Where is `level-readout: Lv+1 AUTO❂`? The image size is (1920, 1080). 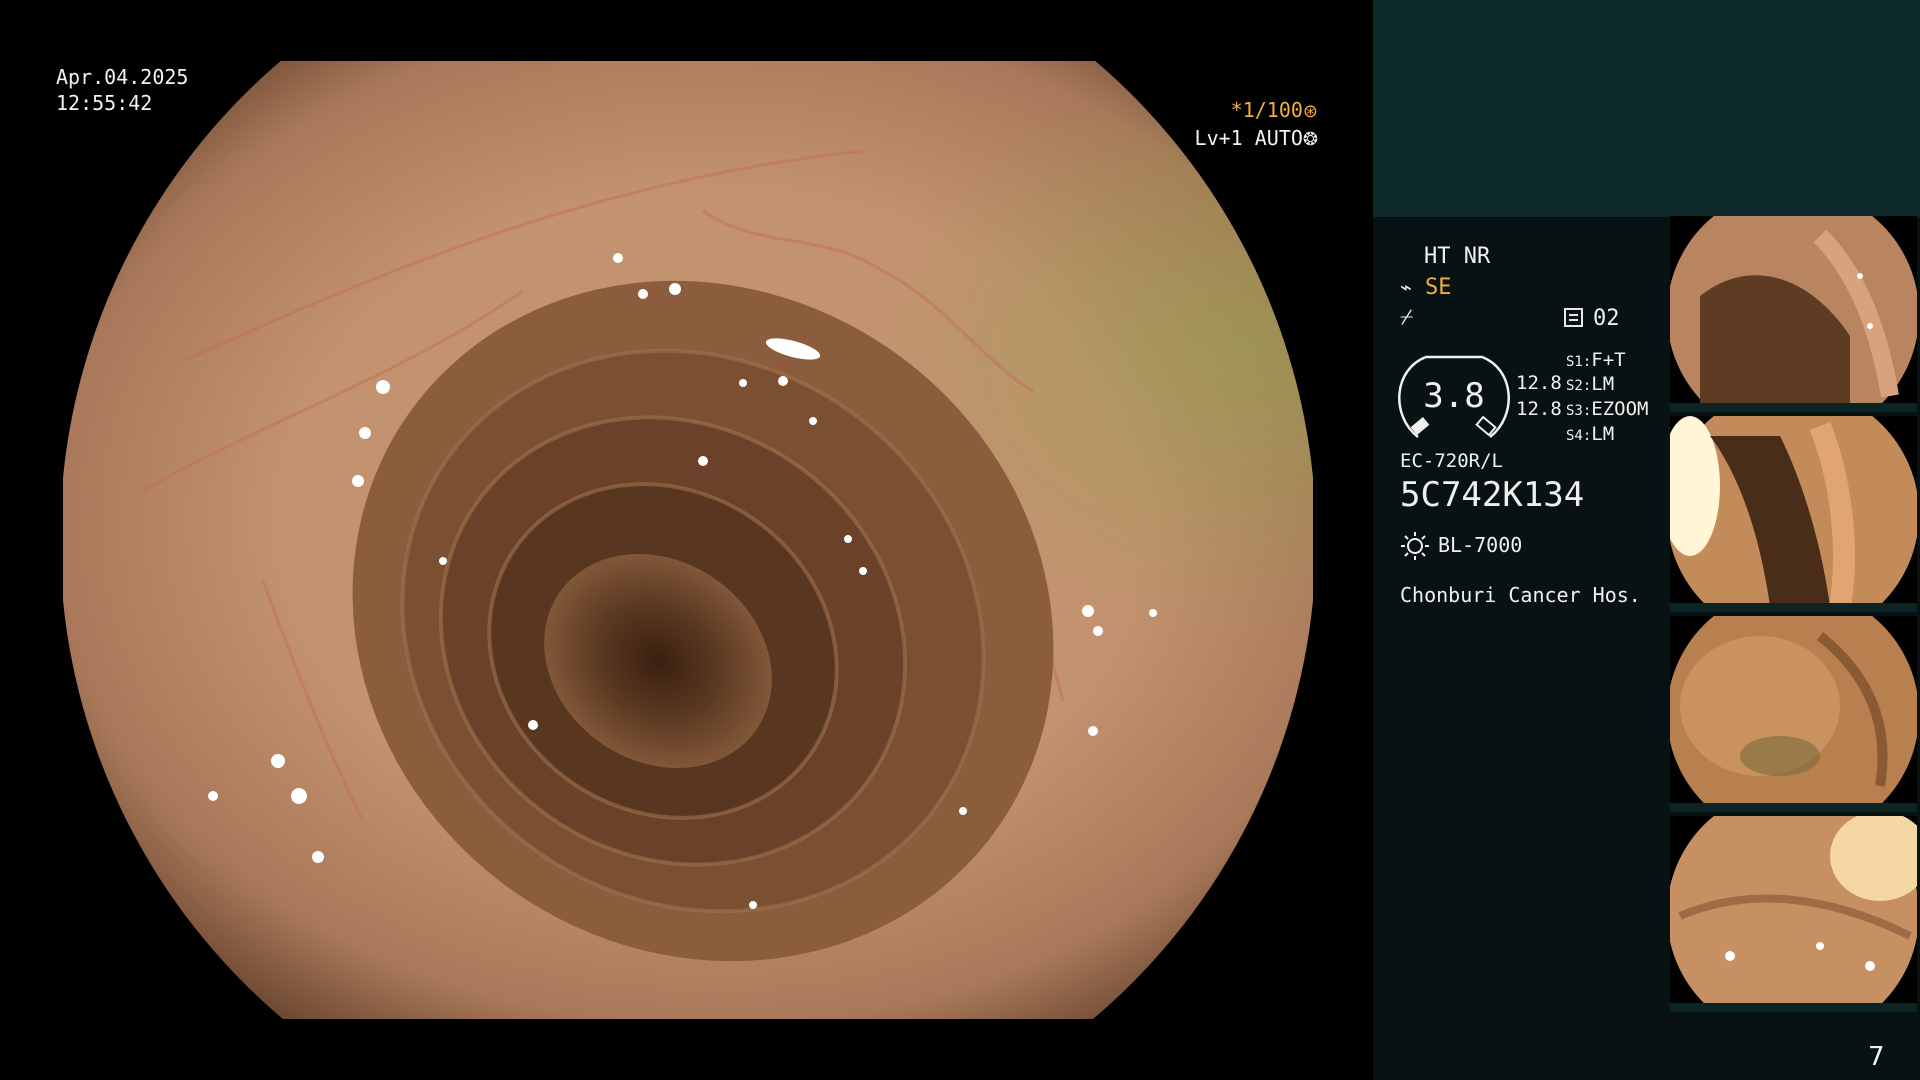
level-readout: Lv+1 AUTO❂ is located at coordinates (1256, 138).